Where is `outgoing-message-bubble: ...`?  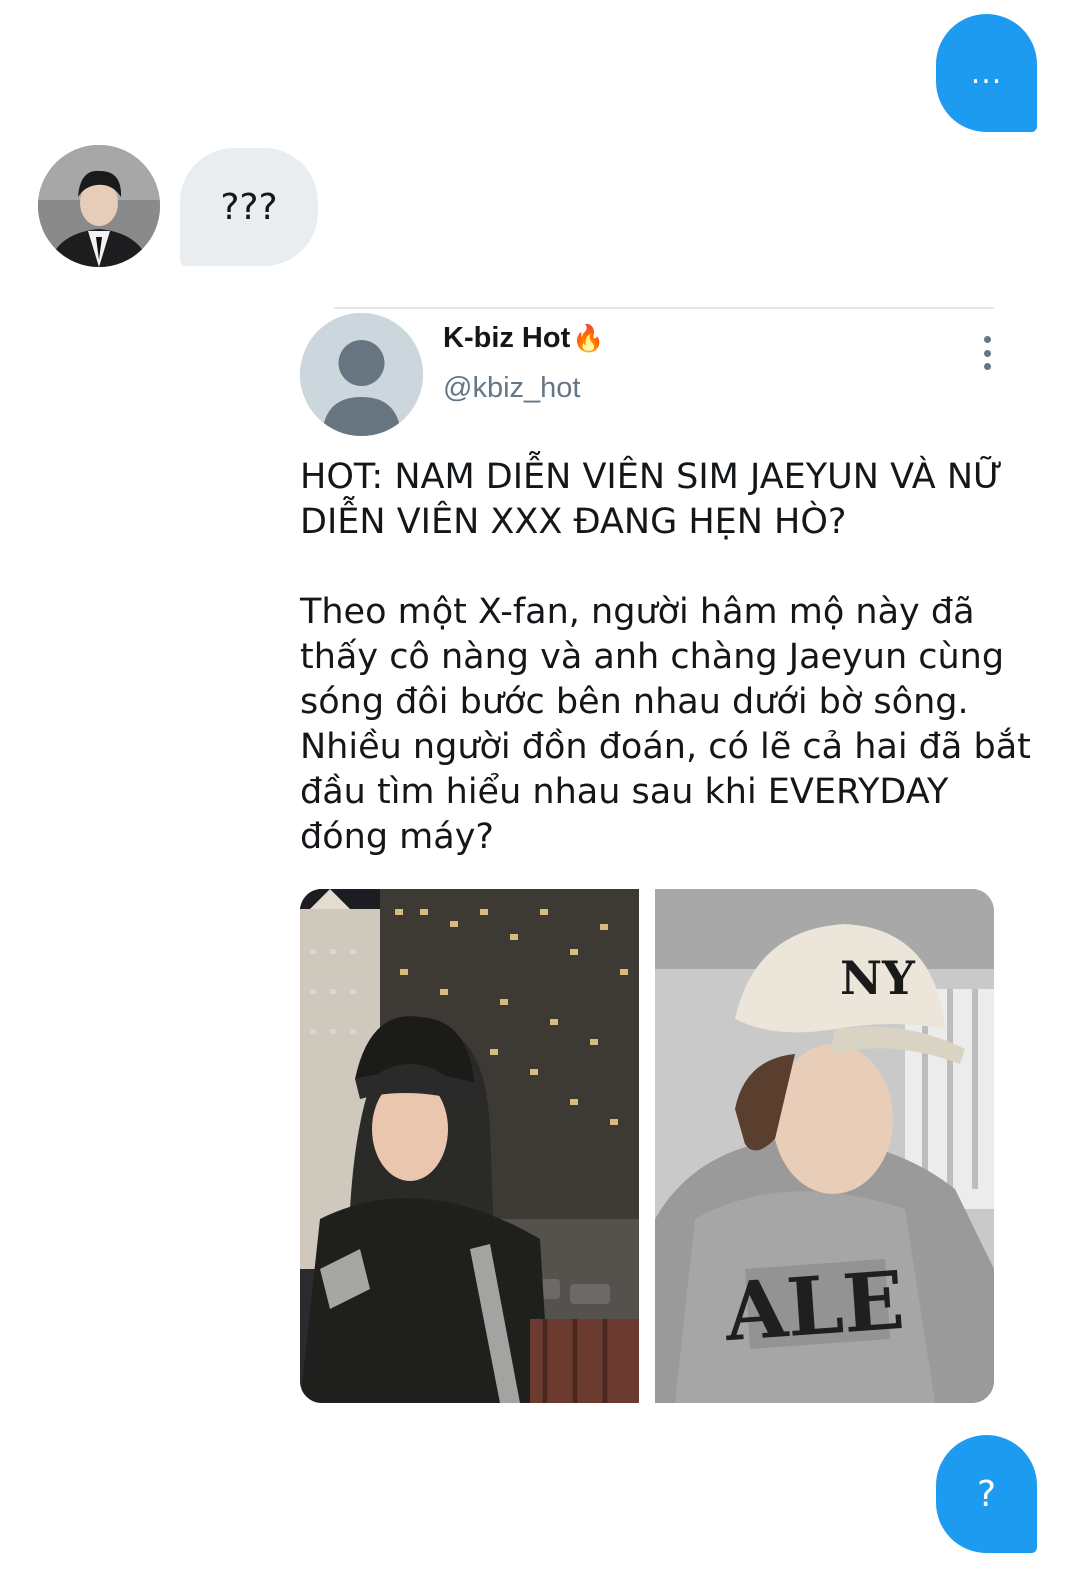
outgoing-message-bubble: ... is located at coordinates (986, 73).